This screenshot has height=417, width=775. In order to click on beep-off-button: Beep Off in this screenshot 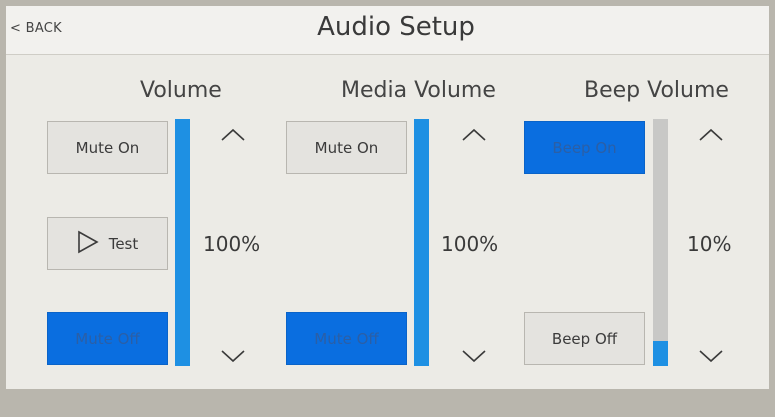, I will do `click(584, 338)`.